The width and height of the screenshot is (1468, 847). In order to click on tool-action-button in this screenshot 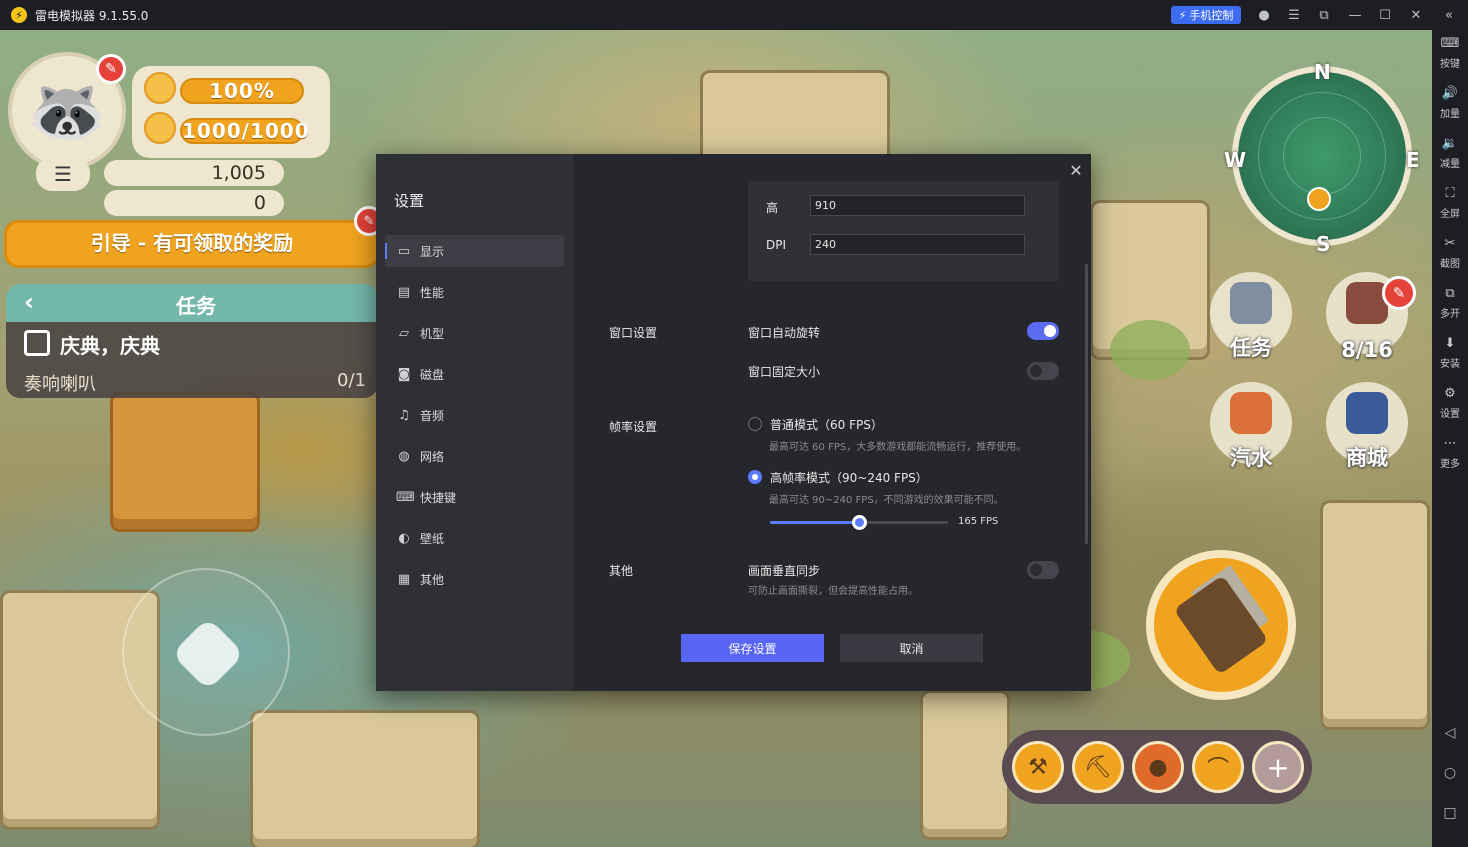, I will do `click(1221, 625)`.